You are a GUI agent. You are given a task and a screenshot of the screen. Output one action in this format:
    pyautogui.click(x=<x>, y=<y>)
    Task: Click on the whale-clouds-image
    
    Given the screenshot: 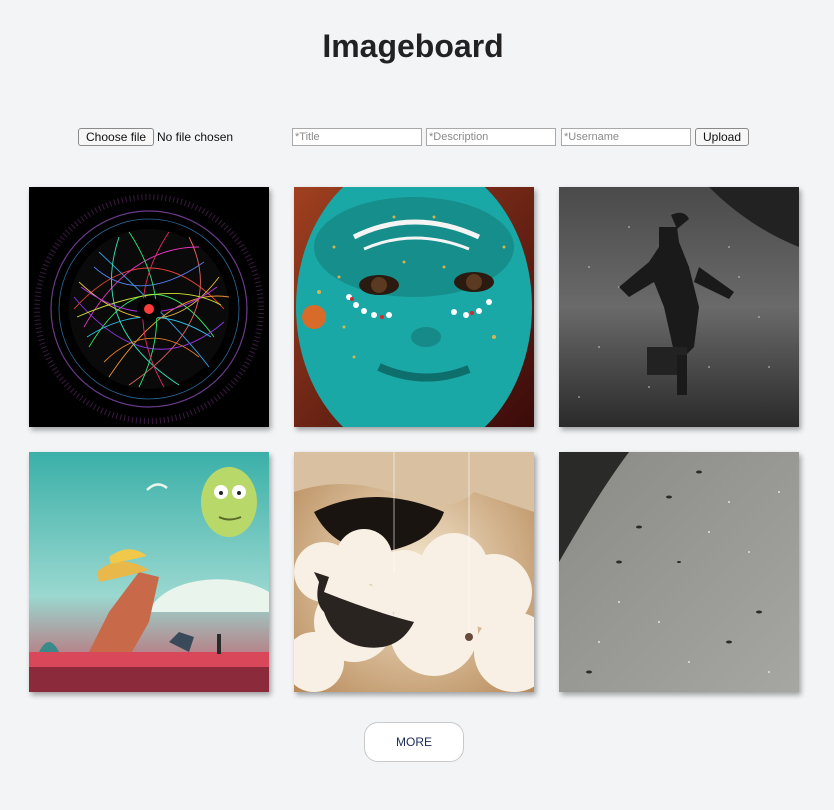 What is the action you would take?
    pyautogui.click(x=414, y=572)
    